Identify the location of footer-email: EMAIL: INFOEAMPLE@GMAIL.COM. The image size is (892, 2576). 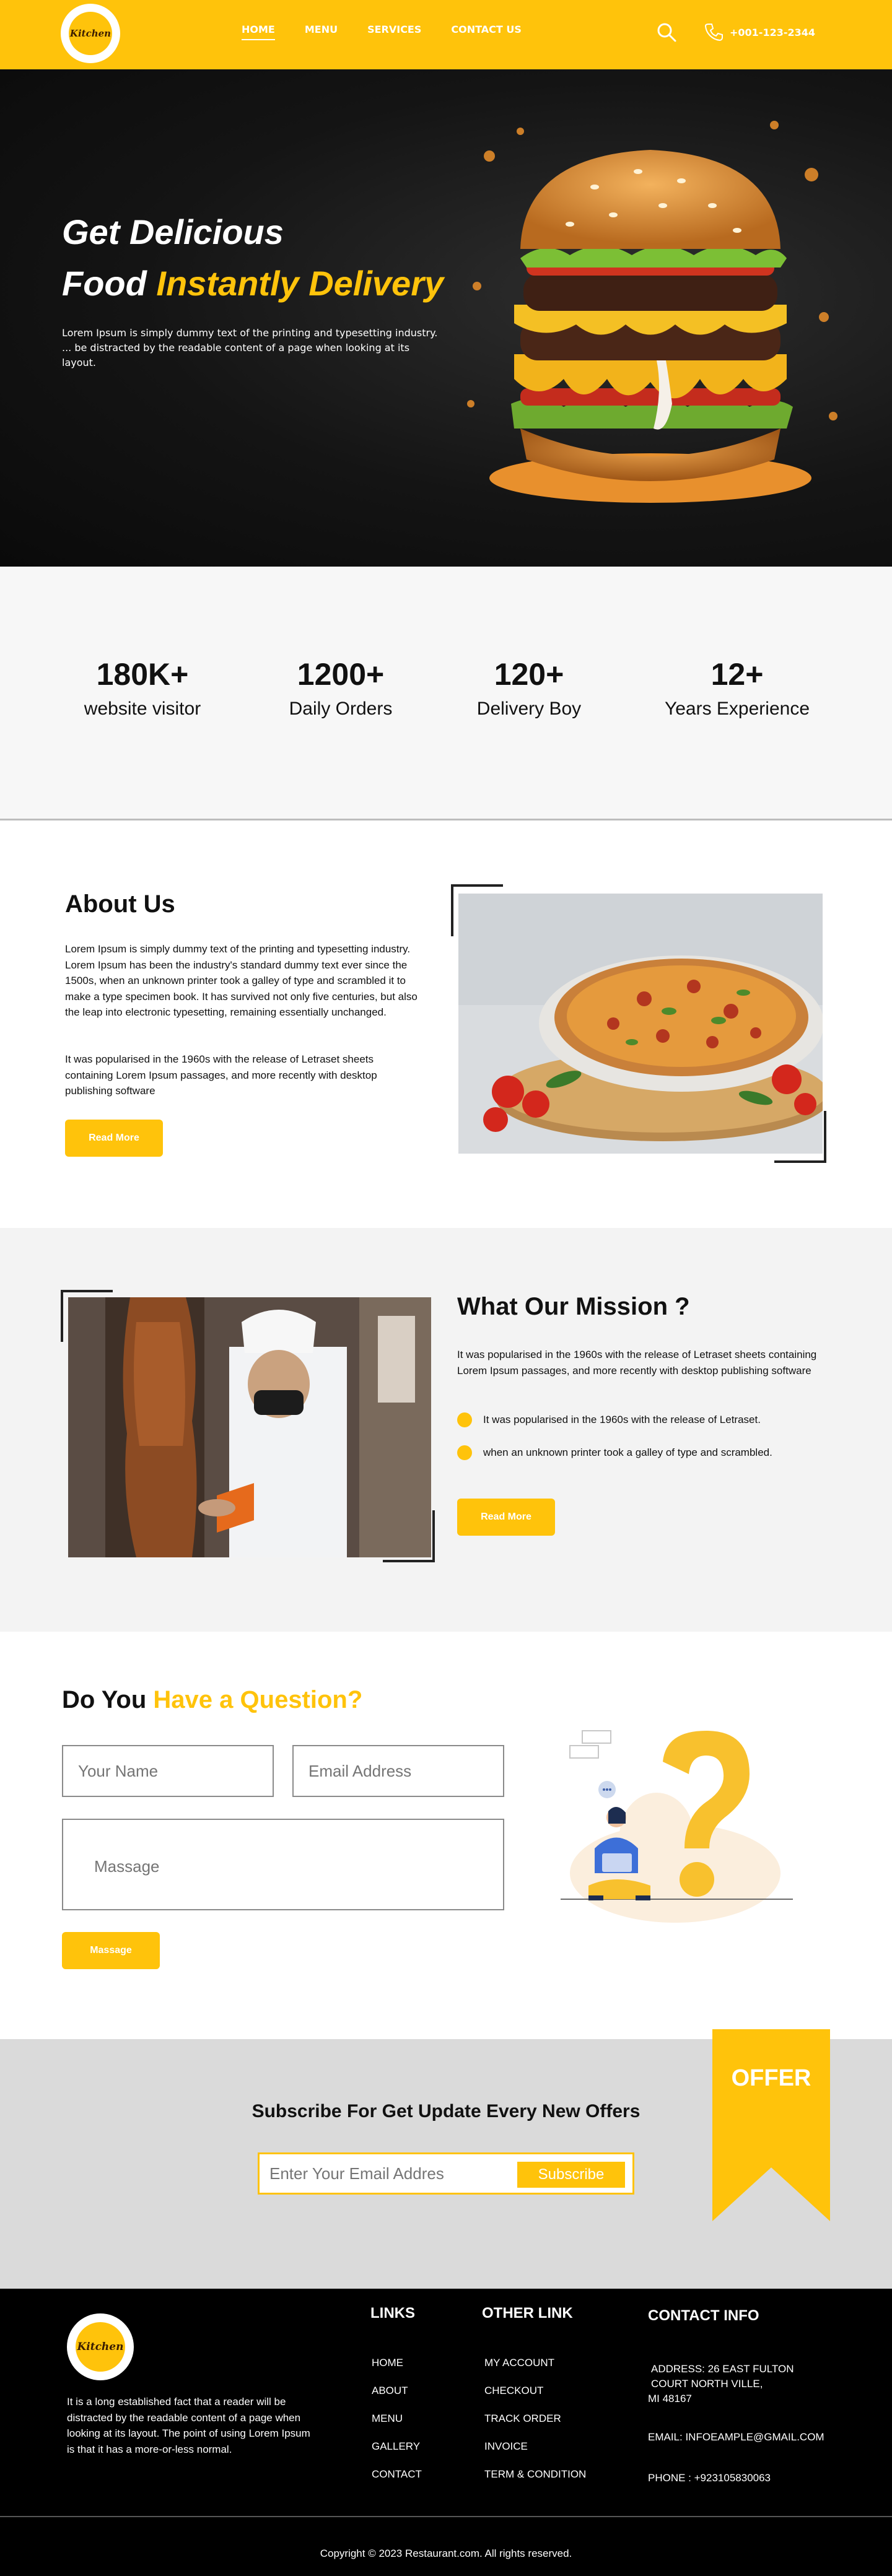
(736, 2437).